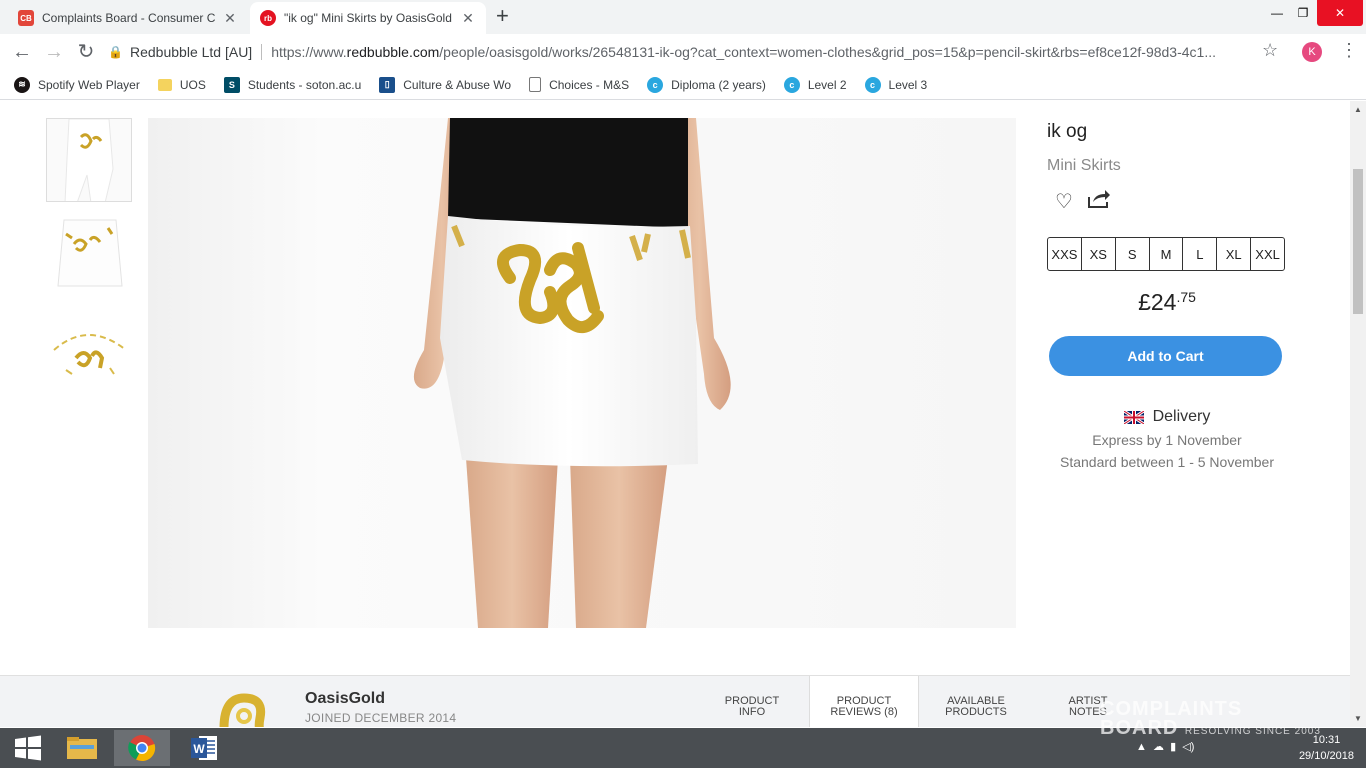 The width and height of the screenshot is (1366, 768). Describe the element at coordinates (115, 52) in the screenshot. I see `lock-icon: 🔒` at that location.